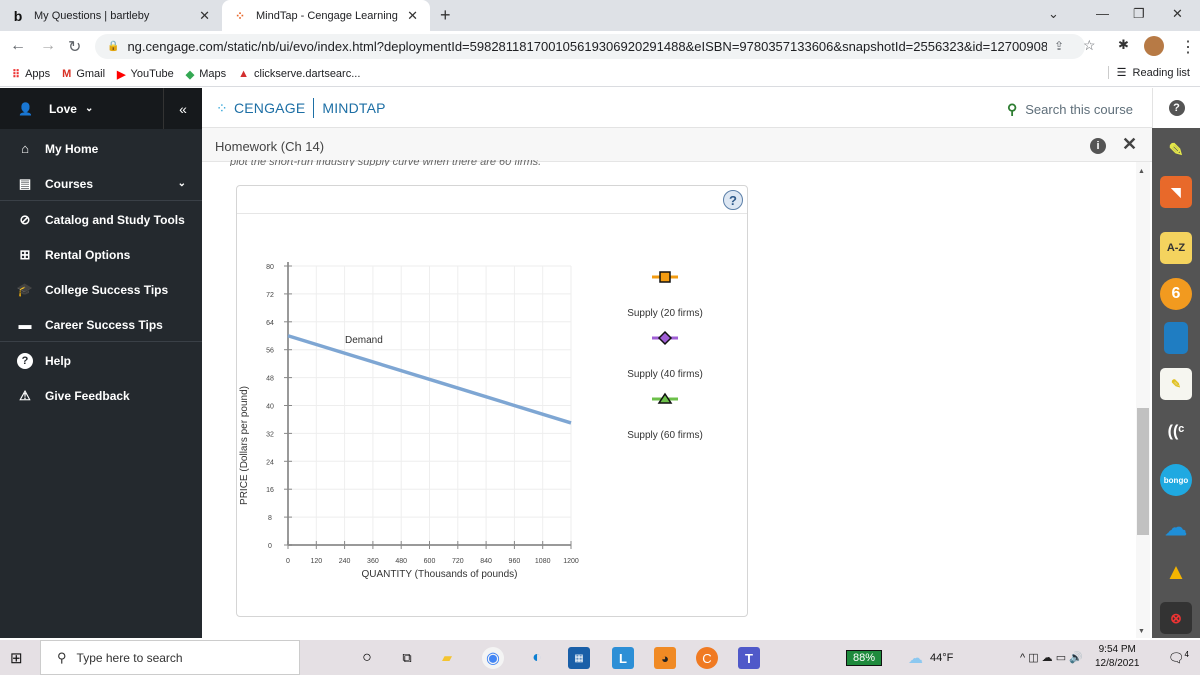 This screenshot has height=675, width=1200. What do you see at coordinates (733, 200) in the screenshot?
I see `graph-help-button: ?` at bounding box center [733, 200].